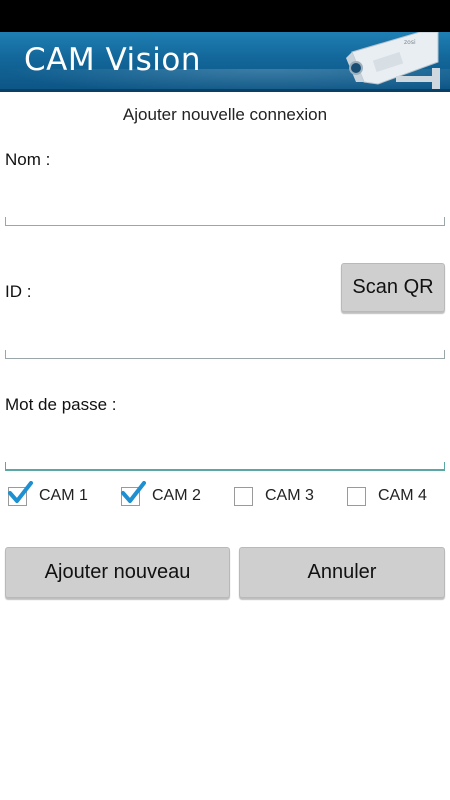  What do you see at coordinates (225, 62) in the screenshot?
I see `app-header: CAM Vision zosi` at bounding box center [225, 62].